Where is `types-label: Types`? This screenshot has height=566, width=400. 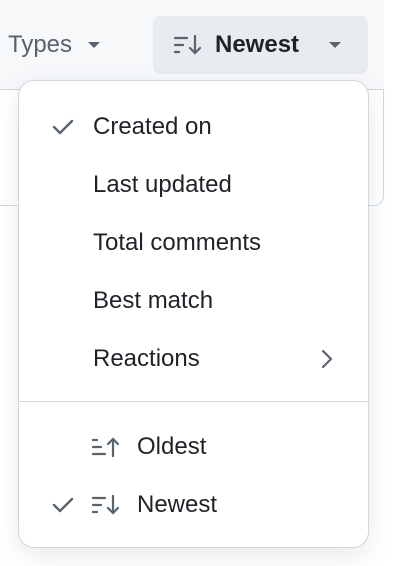
types-label: Types is located at coordinates (40, 44).